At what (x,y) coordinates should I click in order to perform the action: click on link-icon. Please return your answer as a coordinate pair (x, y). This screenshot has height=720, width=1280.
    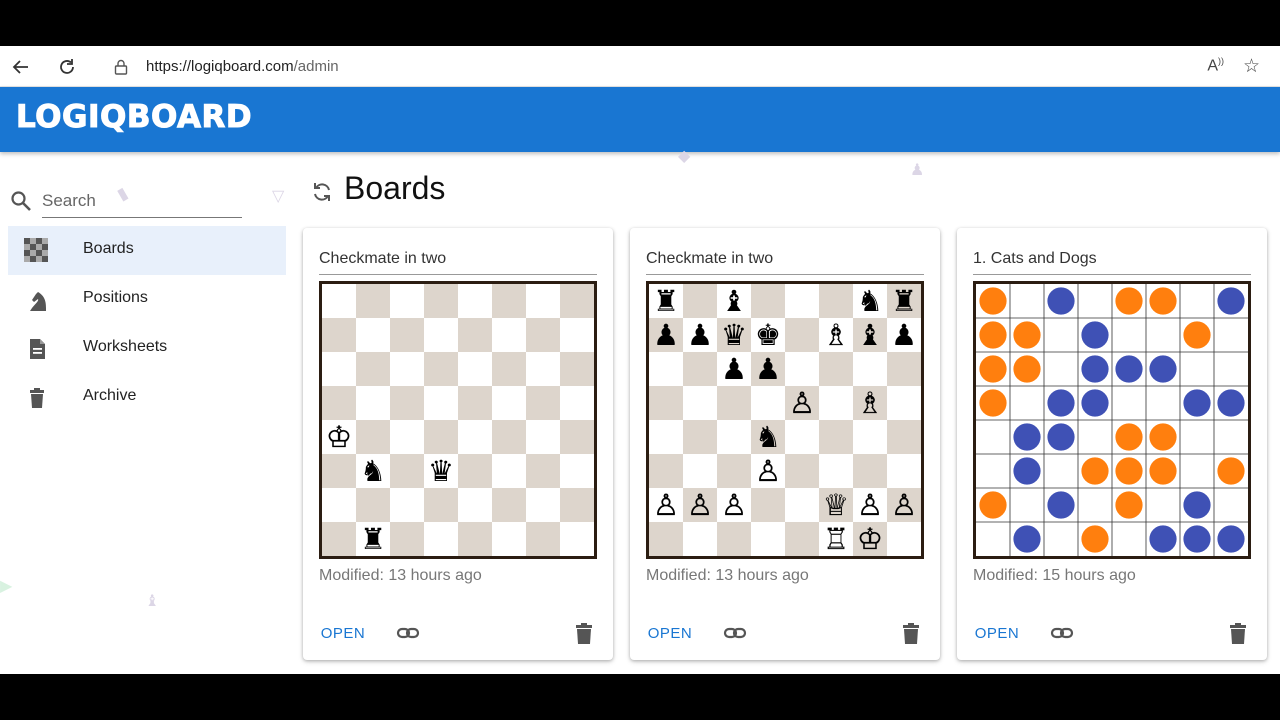
    Looking at the image, I should click on (408, 633).